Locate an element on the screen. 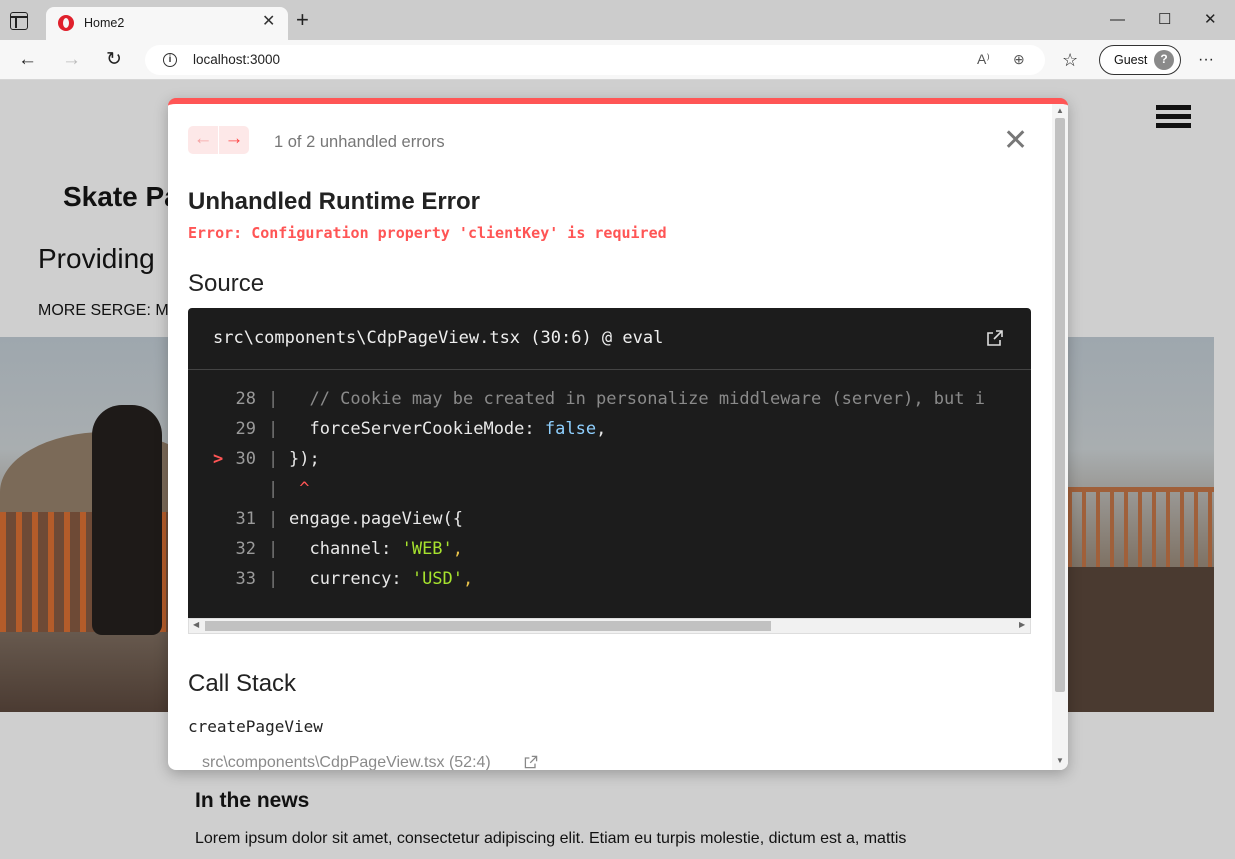 The width and height of the screenshot is (1235, 859). close-overlay-icon: ✕ is located at coordinates (1015, 141).